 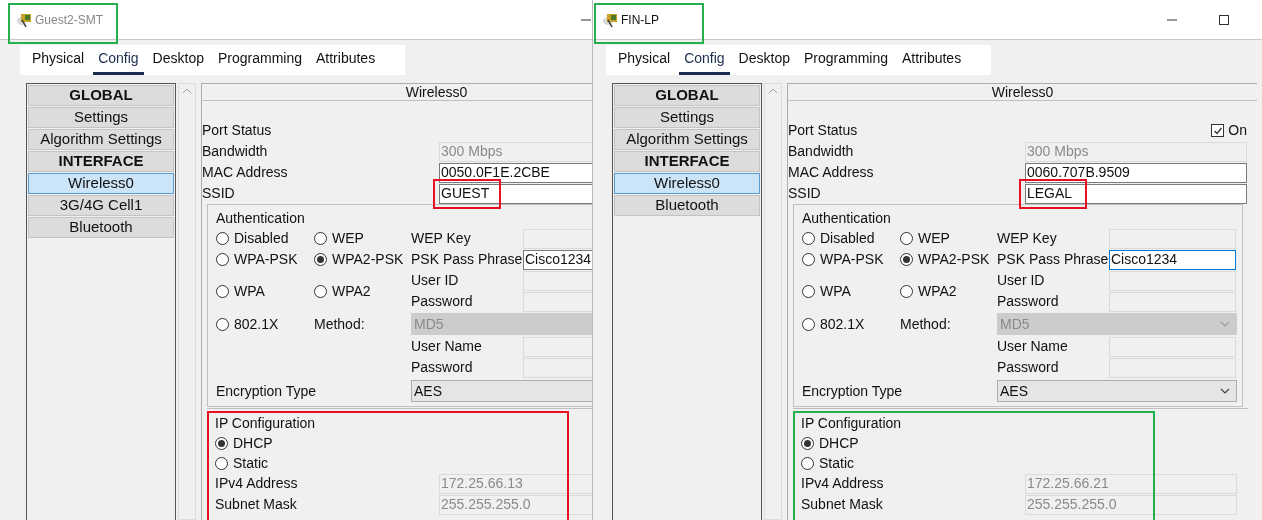 What do you see at coordinates (1229, 130) in the screenshot?
I see `checkbox: On` at bounding box center [1229, 130].